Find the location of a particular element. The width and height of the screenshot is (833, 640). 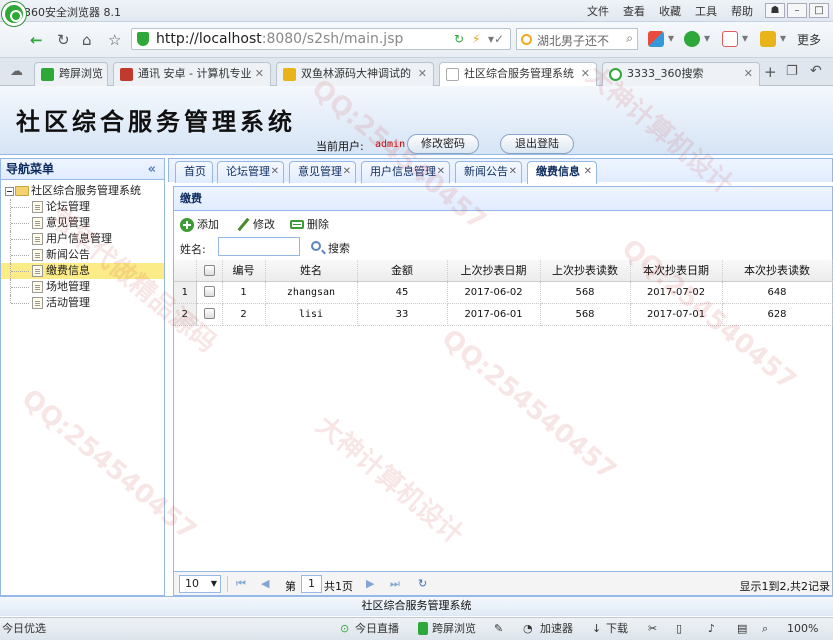

select-all-header is located at coordinates (209, 271).